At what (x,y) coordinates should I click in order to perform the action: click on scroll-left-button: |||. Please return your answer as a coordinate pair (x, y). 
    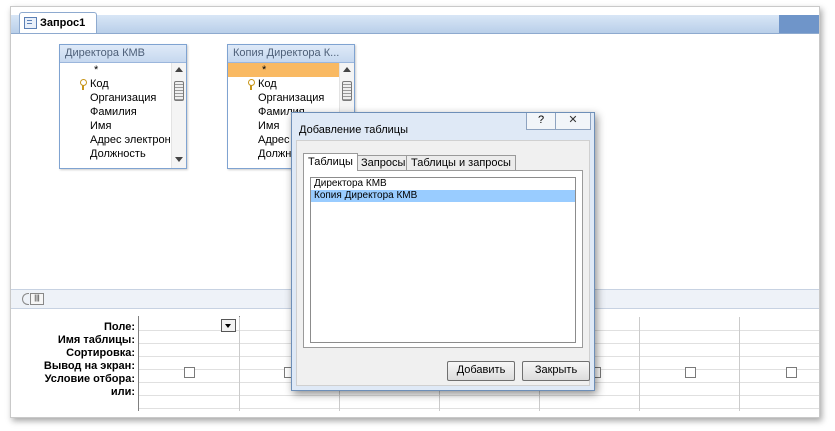
    Looking at the image, I should click on (37, 299).